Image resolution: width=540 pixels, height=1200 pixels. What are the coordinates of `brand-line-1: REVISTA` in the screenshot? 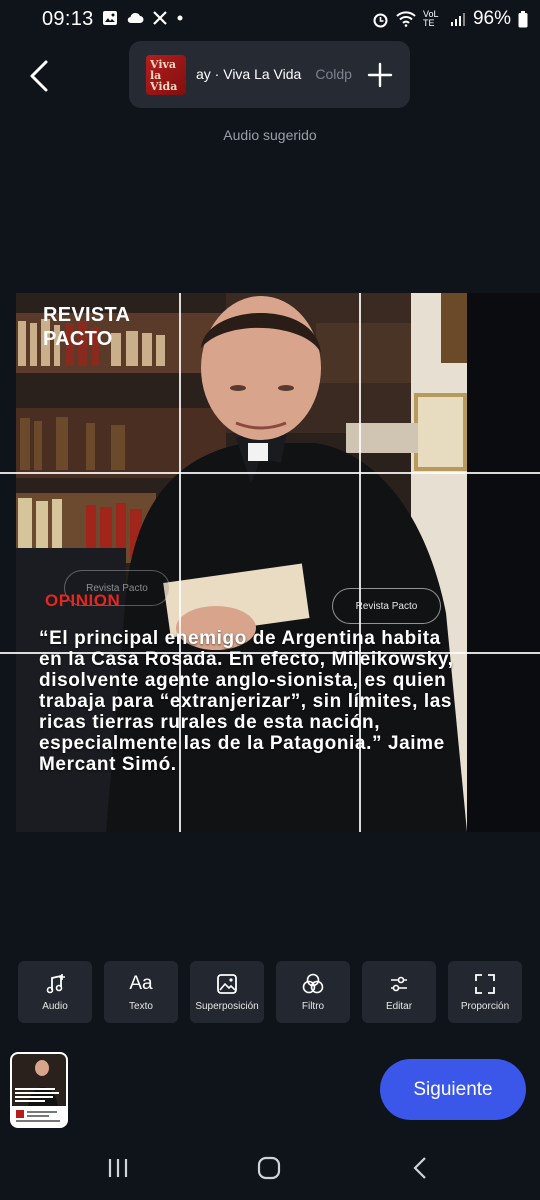 It's located at (87, 315).